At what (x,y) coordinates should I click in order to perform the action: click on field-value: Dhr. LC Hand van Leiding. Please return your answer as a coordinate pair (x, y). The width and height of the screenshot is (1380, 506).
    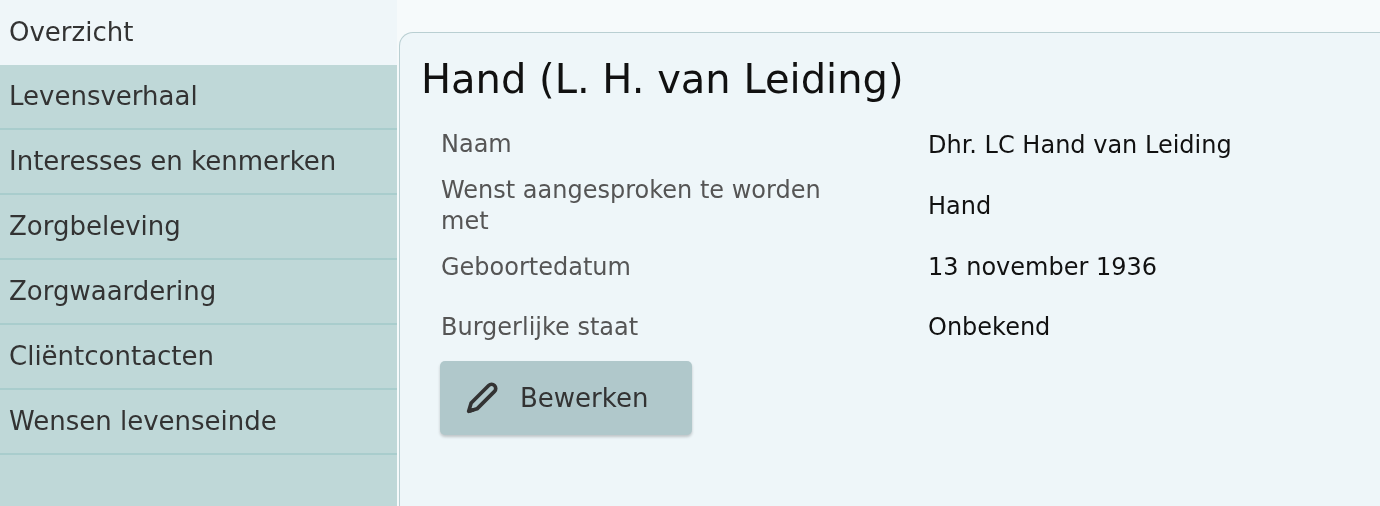
    Looking at the image, I should click on (1080, 145).